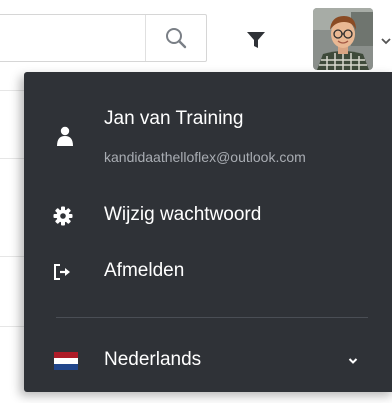 The width and height of the screenshot is (392, 403). I want to click on user-name: Jan van Training, so click(174, 118).